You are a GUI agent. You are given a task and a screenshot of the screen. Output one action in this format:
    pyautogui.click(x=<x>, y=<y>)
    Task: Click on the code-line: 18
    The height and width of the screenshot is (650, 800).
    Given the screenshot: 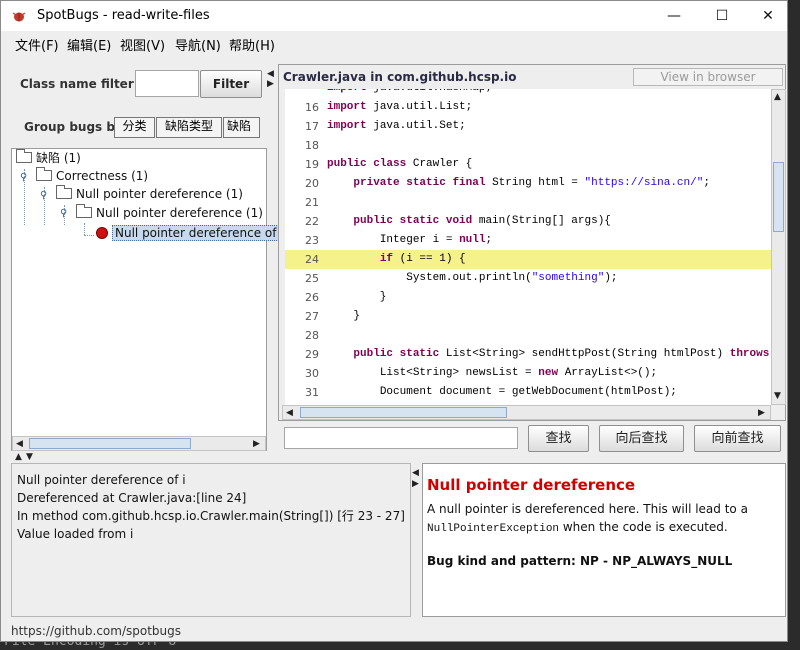 What is the action you would take?
    pyautogui.click(x=528, y=145)
    